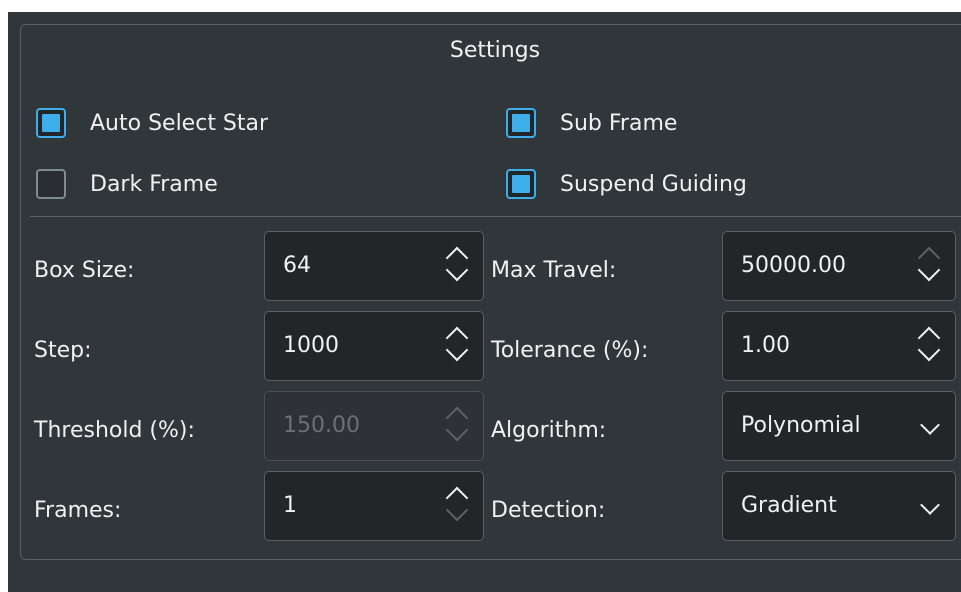  Describe the element at coordinates (78, 510) in the screenshot. I see `frames-label: Frames:` at that location.